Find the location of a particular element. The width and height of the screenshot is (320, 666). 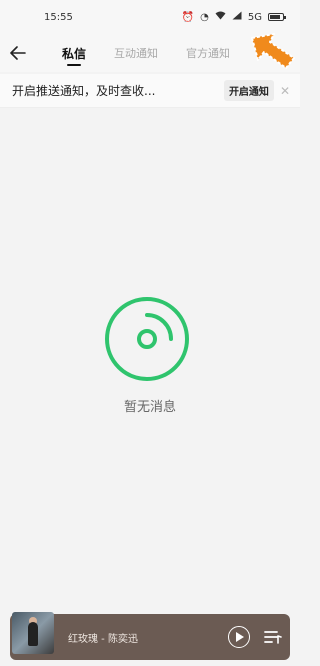

back-button is located at coordinates (18, 53).